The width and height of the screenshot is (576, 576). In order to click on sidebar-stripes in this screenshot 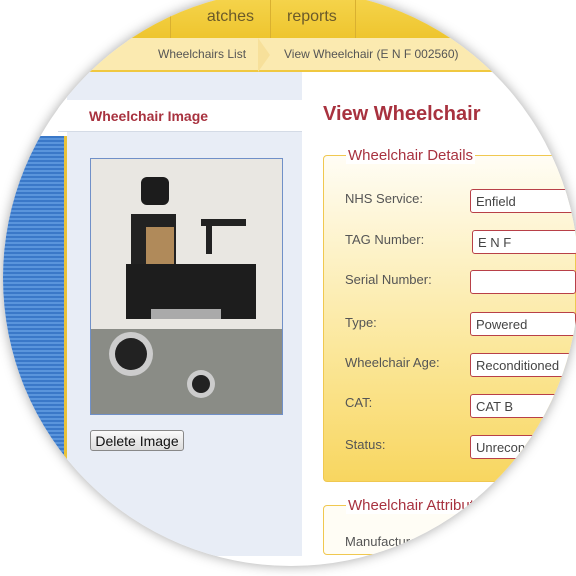, I will do `click(34, 346)`.